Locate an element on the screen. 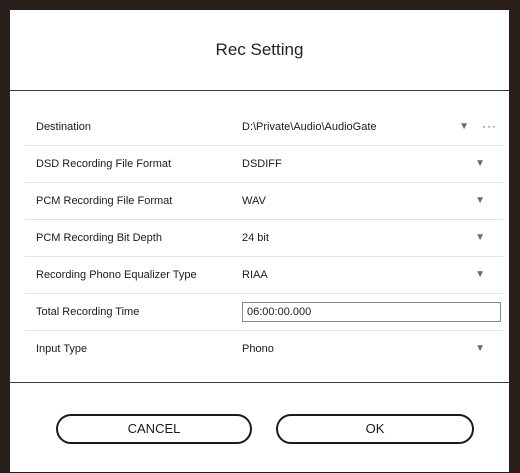 Image resolution: width=520 pixels, height=473 pixels. footer-divider is located at coordinates (259, 382).